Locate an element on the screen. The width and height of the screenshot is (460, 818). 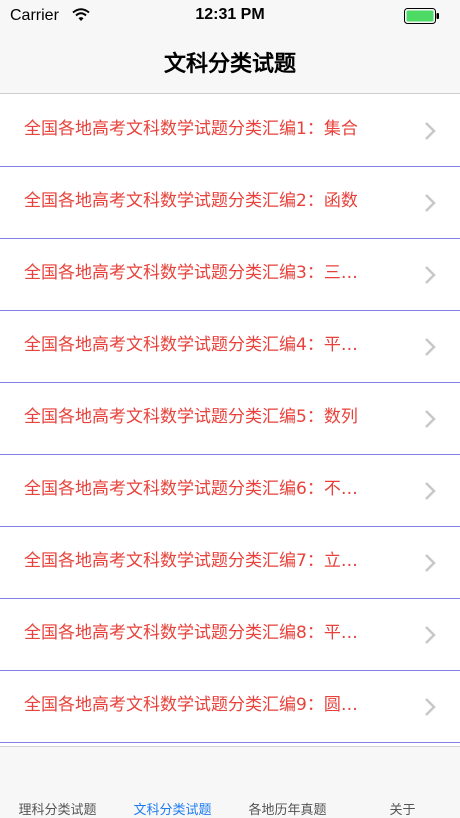
list-item: 全国各地高考文科数学试题分类汇编2：函数 is located at coordinates (230, 203).